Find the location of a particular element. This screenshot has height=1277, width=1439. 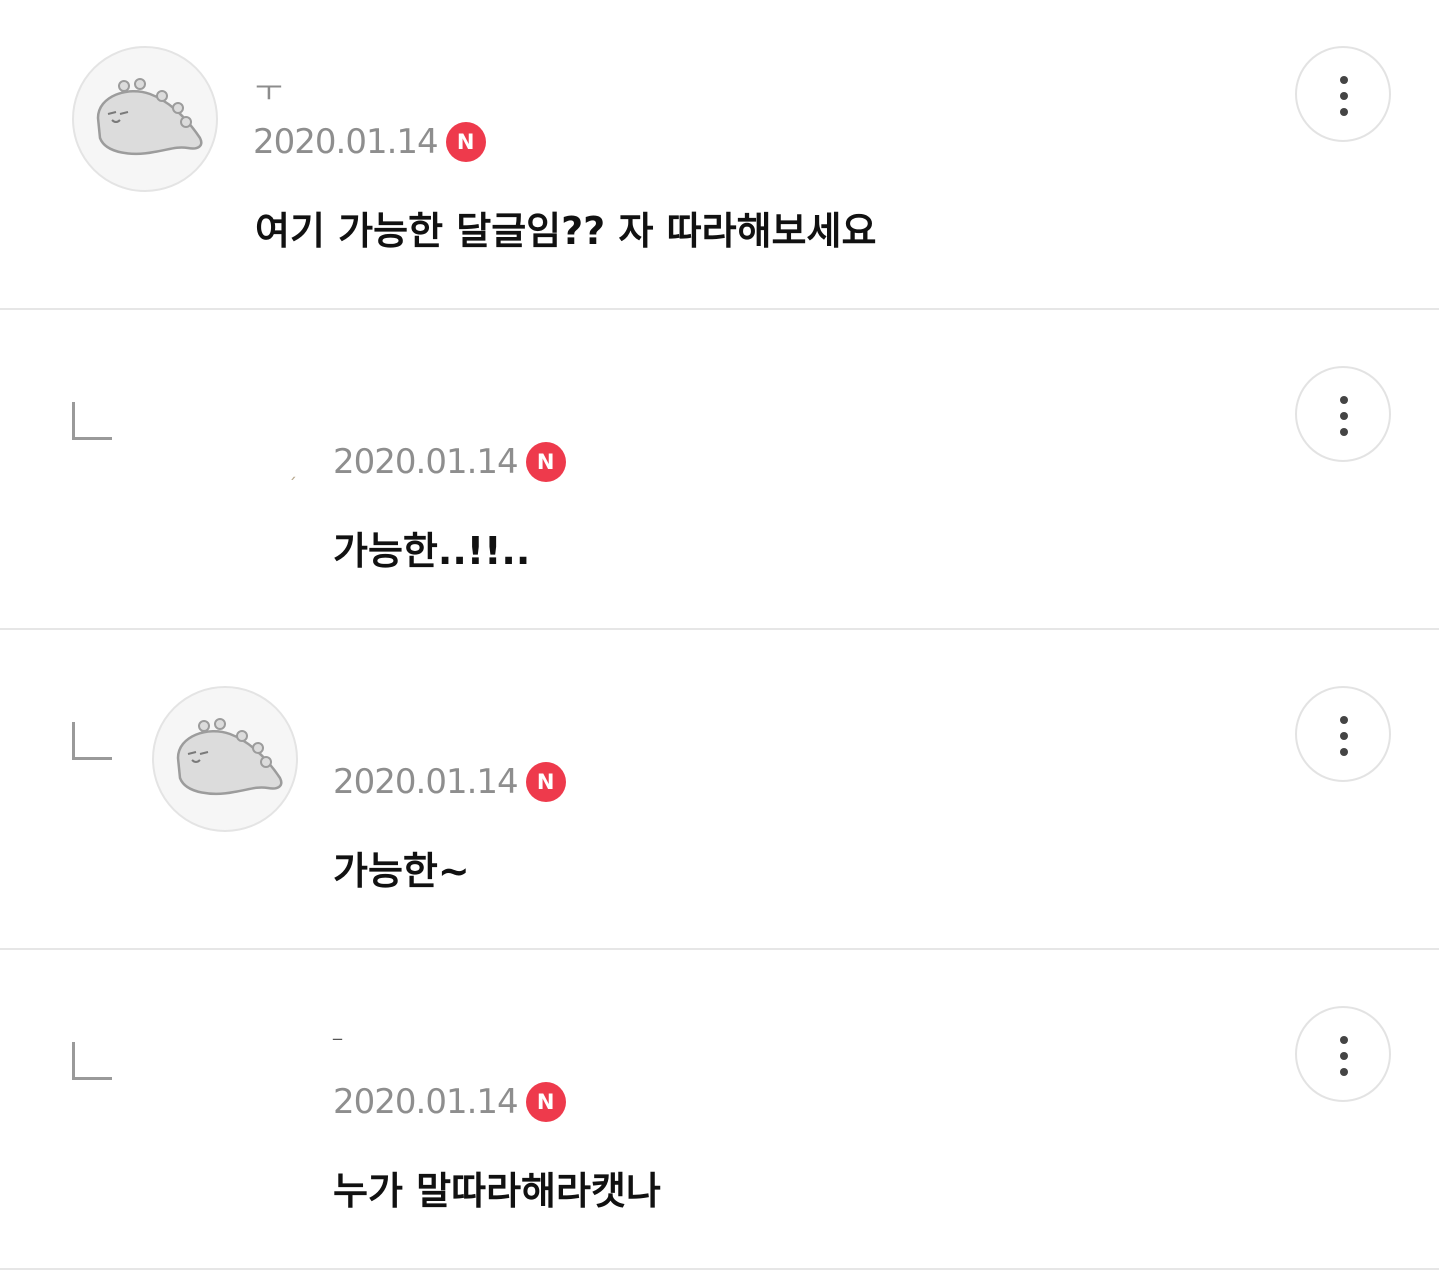

avatar-remnant: ˏ is located at coordinates (292, 470).